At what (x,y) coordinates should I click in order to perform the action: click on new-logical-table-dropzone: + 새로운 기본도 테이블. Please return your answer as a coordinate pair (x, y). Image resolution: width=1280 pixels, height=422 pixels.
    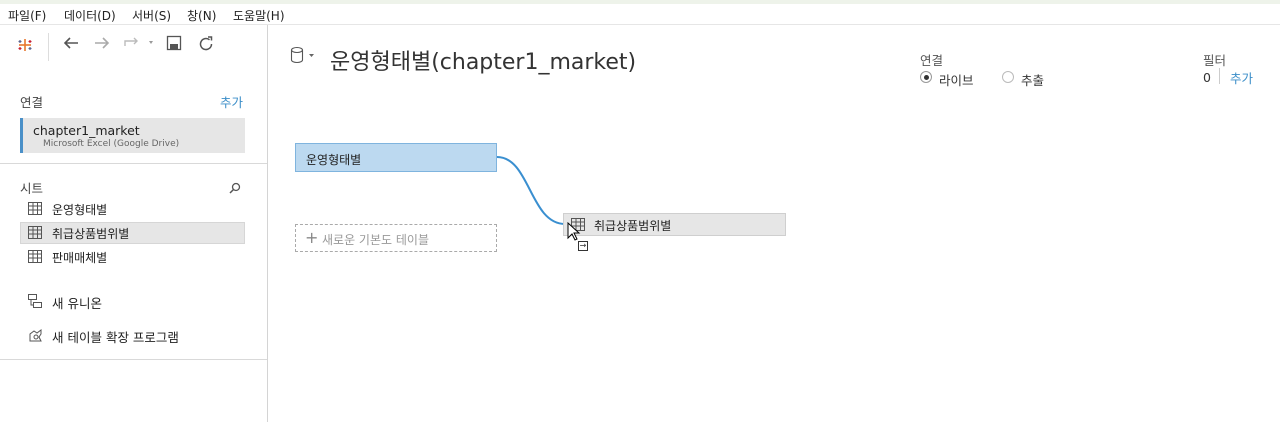
    Looking at the image, I should click on (396, 238).